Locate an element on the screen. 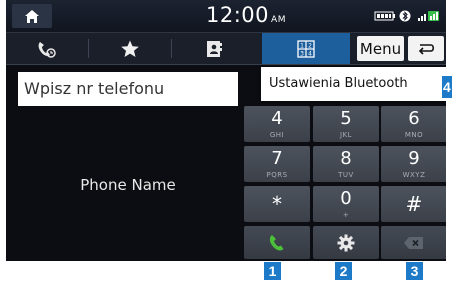 The image size is (452, 282). back-button is located at coordinates (426, 48).